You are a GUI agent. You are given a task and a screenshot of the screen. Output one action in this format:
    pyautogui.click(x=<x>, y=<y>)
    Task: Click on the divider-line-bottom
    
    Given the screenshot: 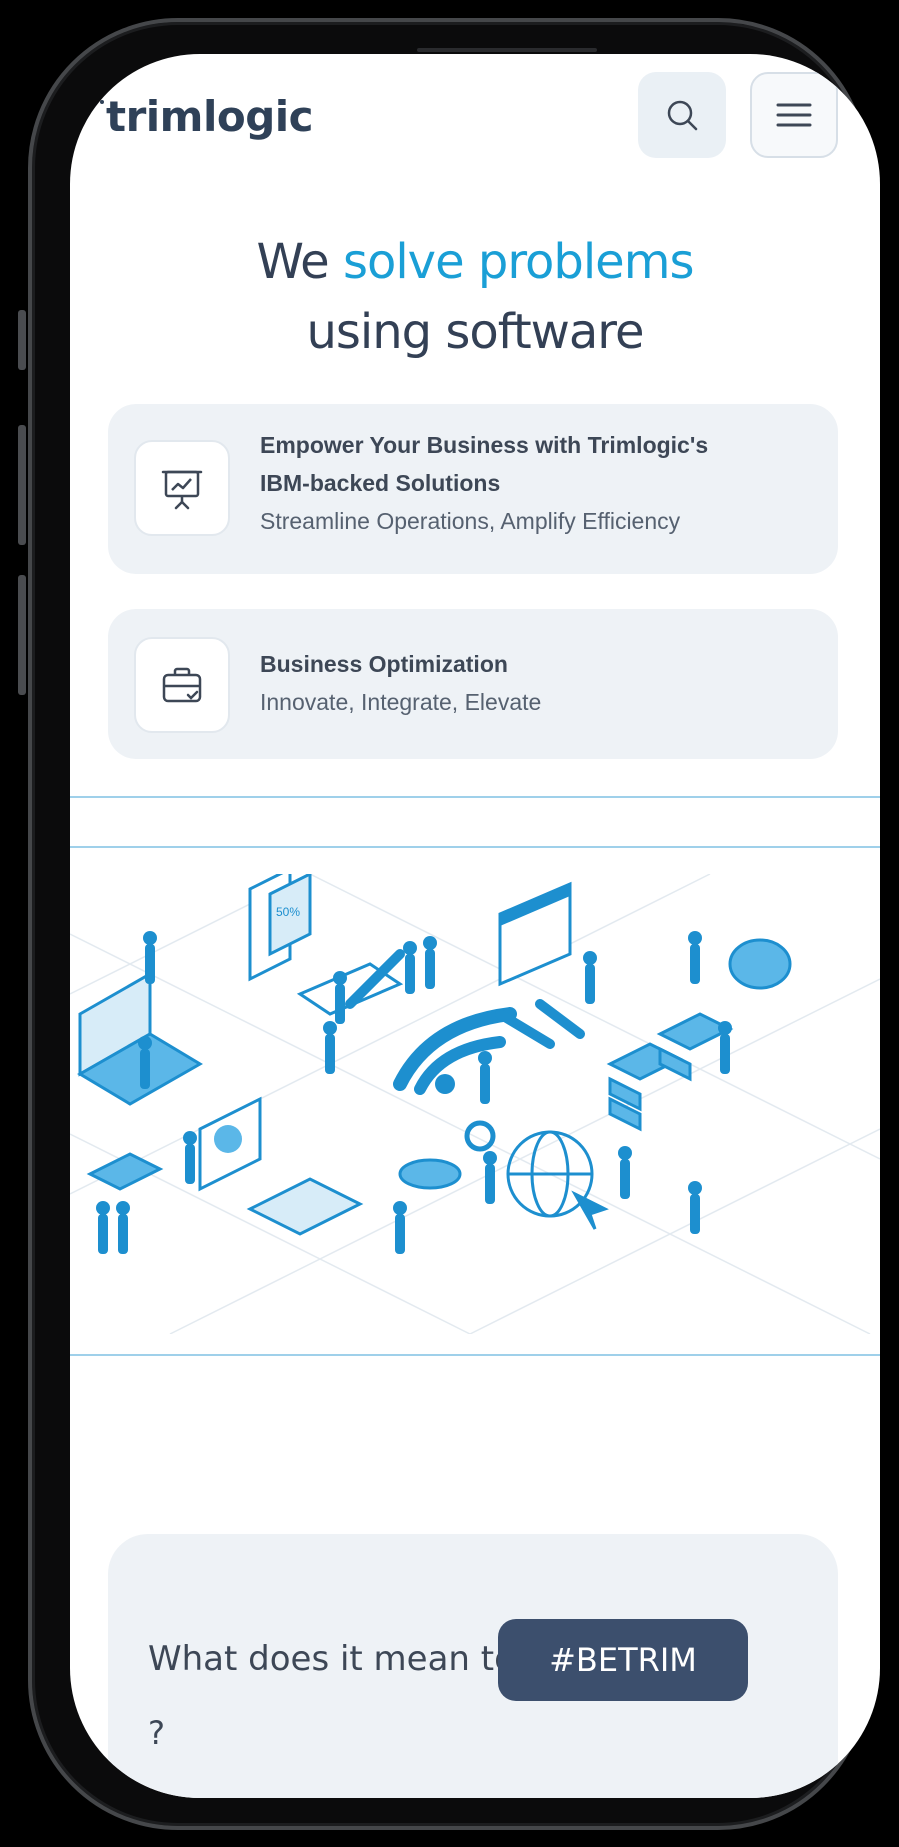 What is the action you would take?
    pyautogui.click(x=475, y=1355)
    